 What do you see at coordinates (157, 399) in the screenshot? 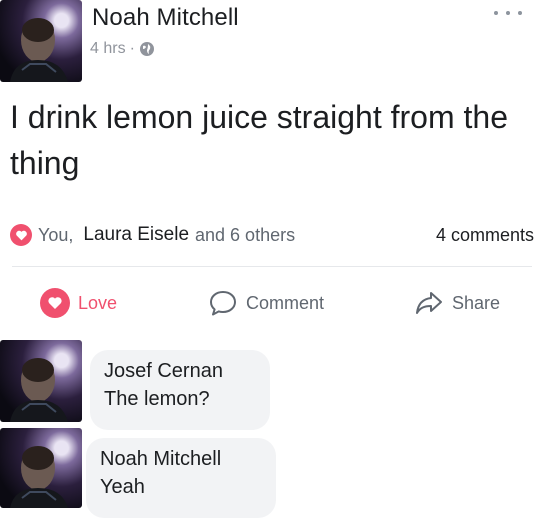
I see `comment-text: The lemon?` at bounding box center [157, 399].